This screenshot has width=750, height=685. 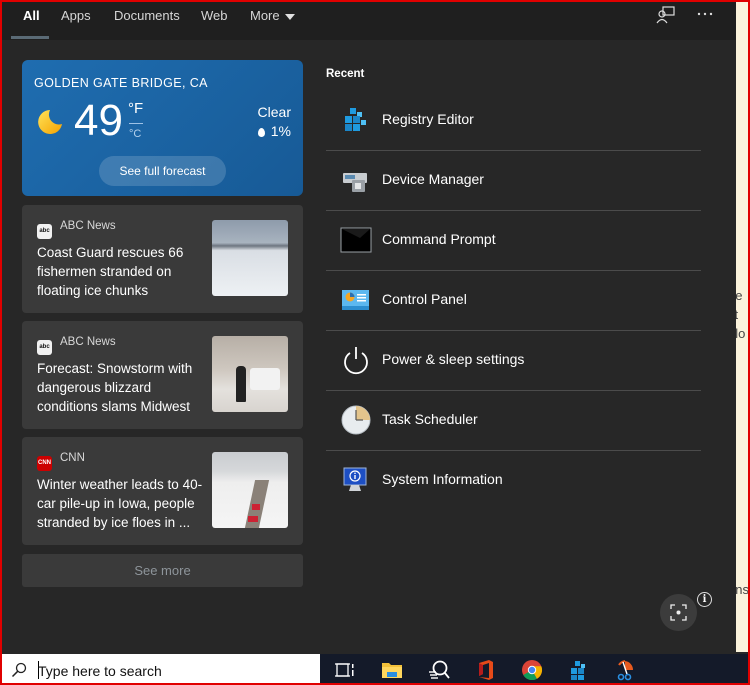 I want to click on recent-item-label: Power & sleep settings, so click(x=453, y=359).